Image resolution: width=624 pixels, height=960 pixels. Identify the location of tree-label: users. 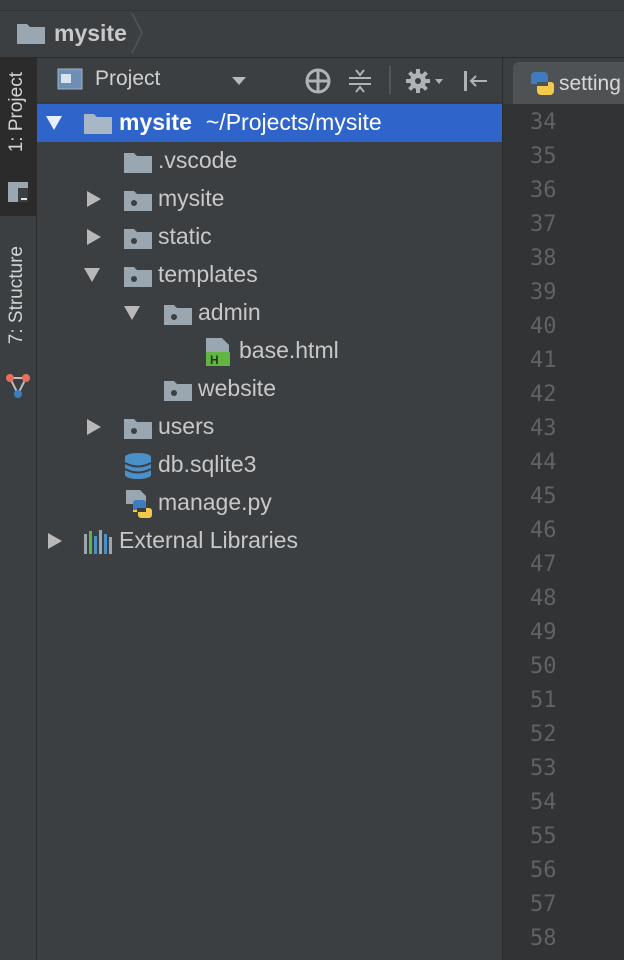
(186, 426).